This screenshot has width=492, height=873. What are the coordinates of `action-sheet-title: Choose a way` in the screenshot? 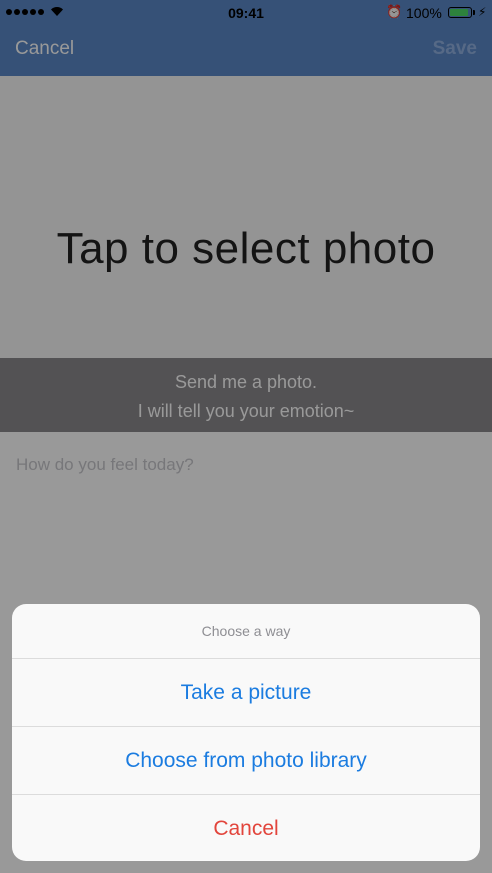 It's located at (246, 631).